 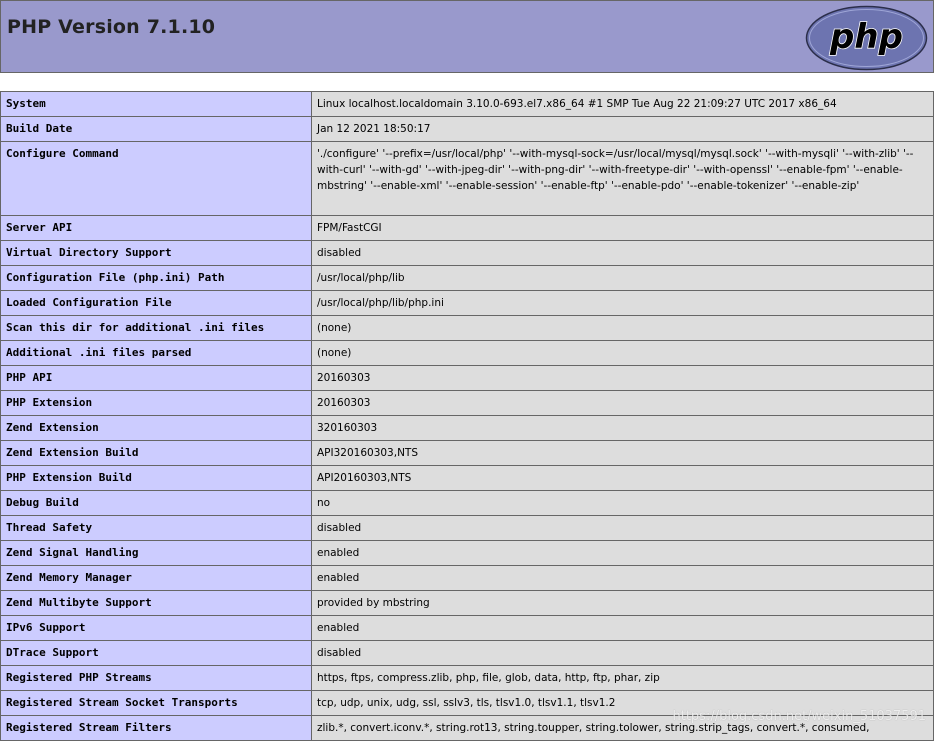 I want to click on row-value: no, so click(x=622, y=503).